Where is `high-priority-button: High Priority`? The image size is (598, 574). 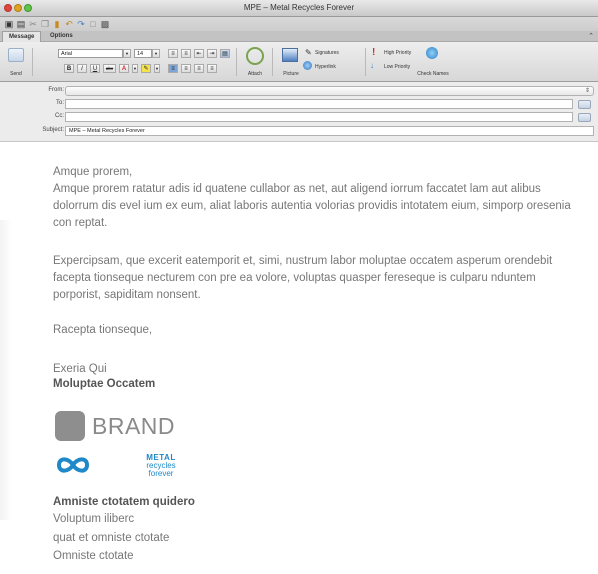 high-priority-button: High Priority is located at coordinates (397, 53).